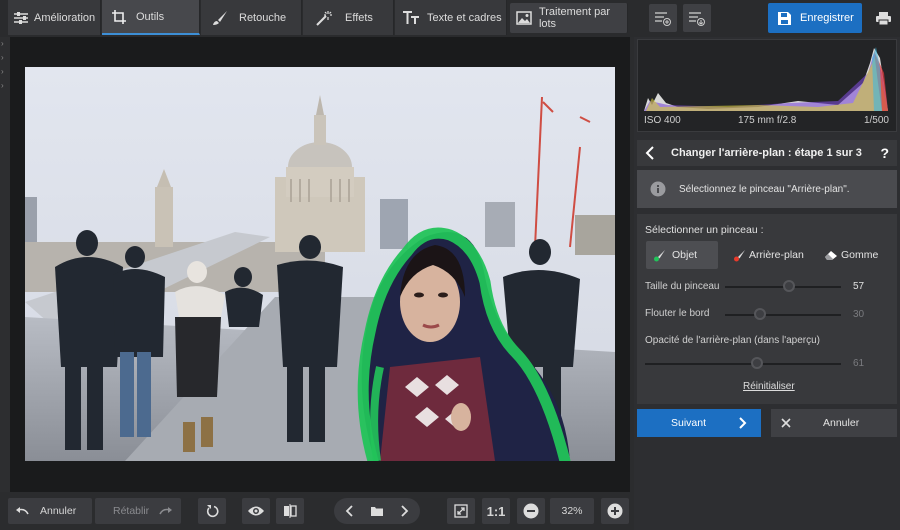 The image size is (900, 530). I want to click on printer-icon, so click(883, 18).